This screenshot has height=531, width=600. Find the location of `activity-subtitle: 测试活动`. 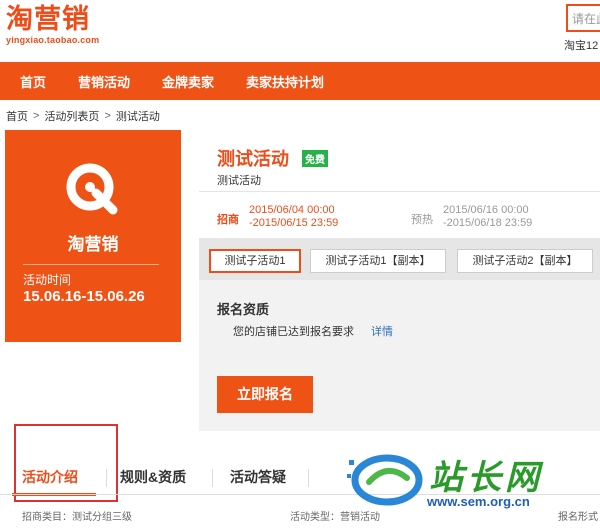

activity-subtitle: 测试活动 is located at coordinates (239, 181).